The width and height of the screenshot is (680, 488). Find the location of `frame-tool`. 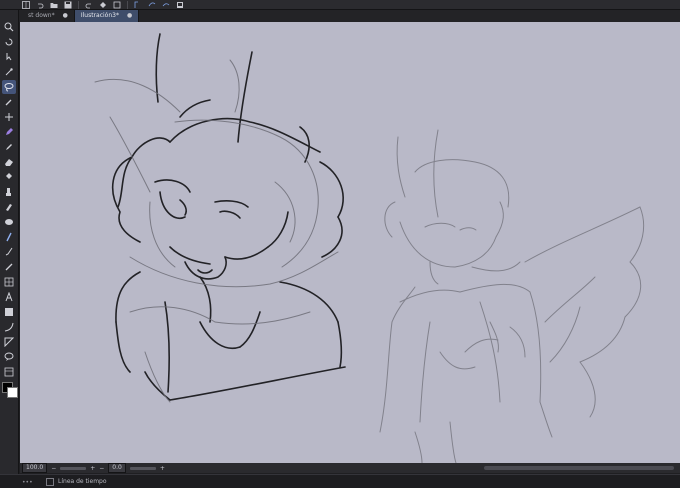

frame-tool is located at coordinates (9, 282).